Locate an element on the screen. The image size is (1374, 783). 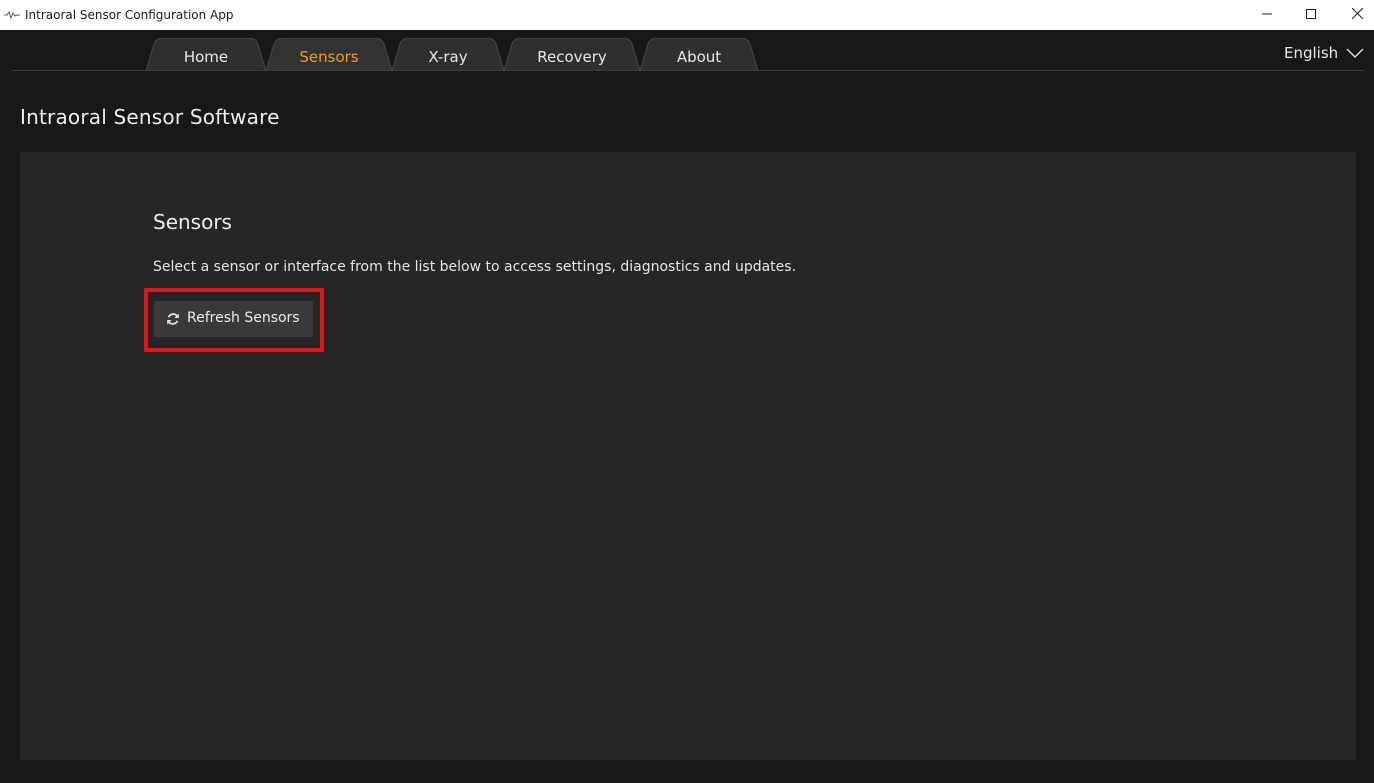
close-button is located at coordinates (1354, 15).